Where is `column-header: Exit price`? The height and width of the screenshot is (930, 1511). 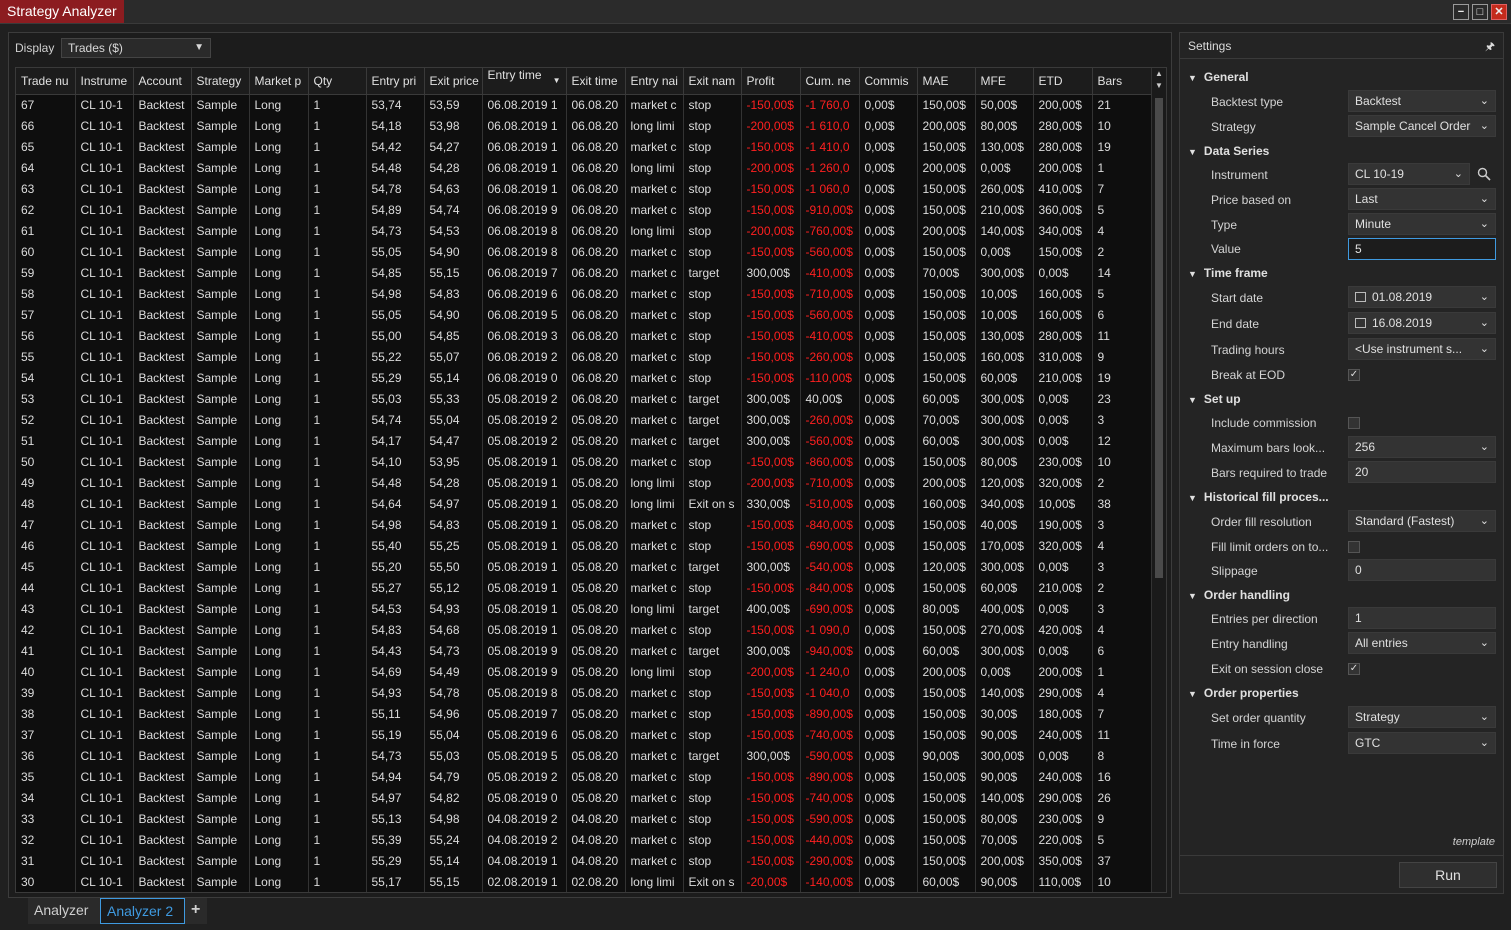 column-header: Exit price is located at coordinates (453, 81).